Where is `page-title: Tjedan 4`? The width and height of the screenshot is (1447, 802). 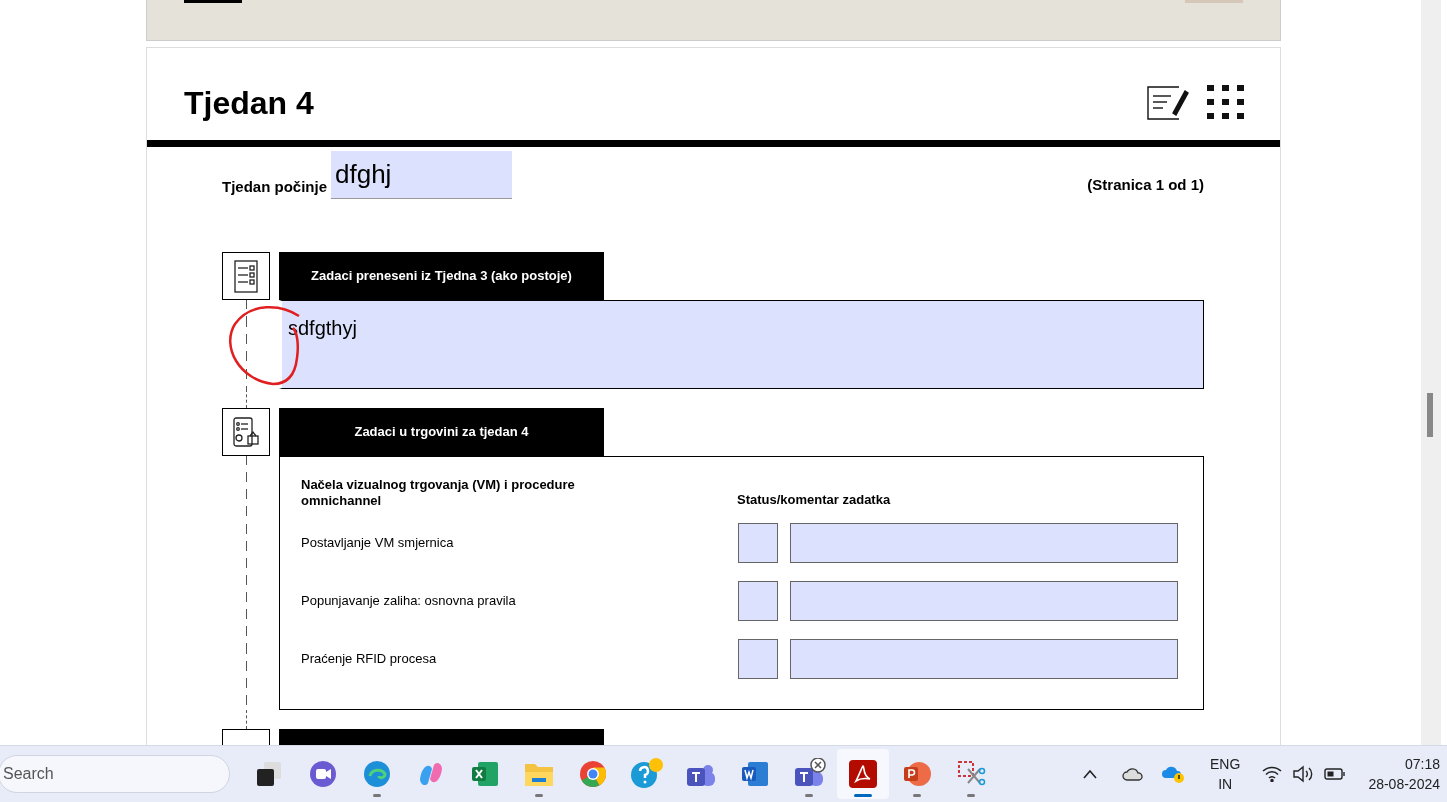 page-title: Tjedan 4 is located at coordinates (249, 103).